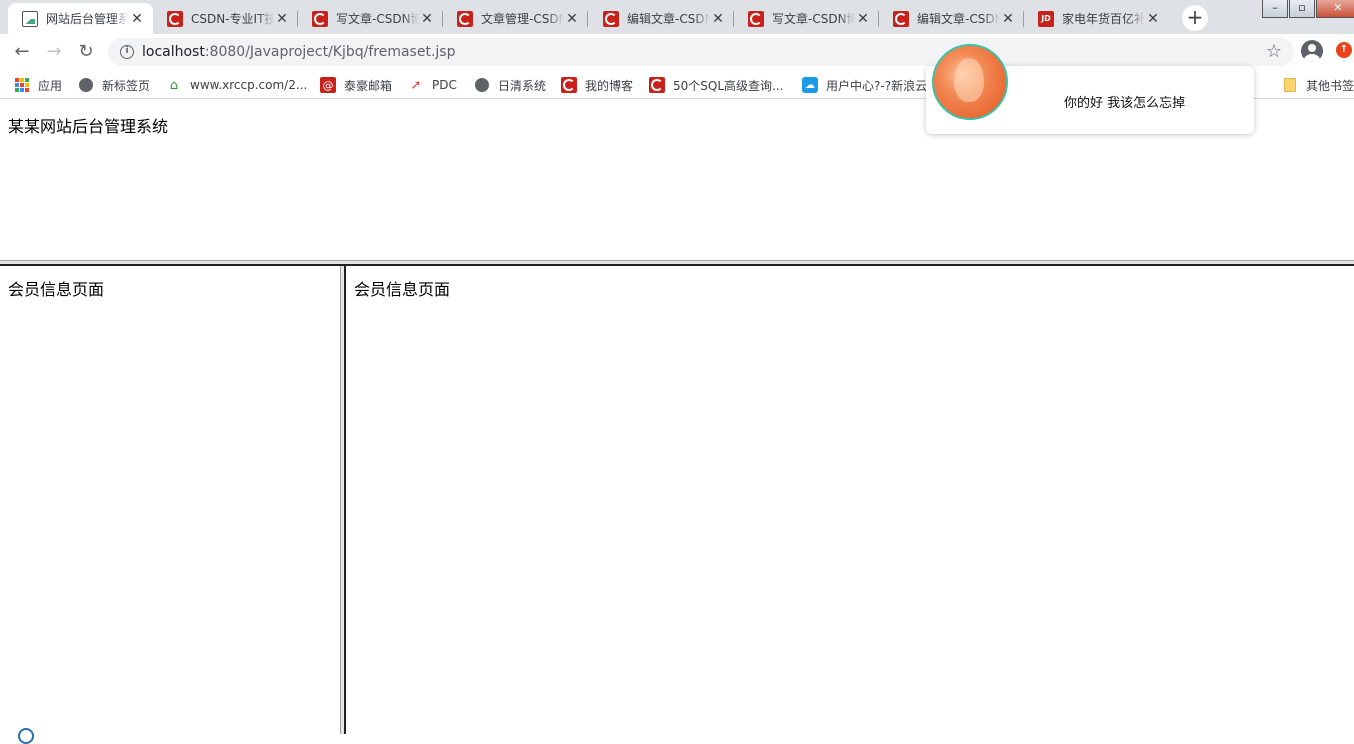 This screenshot has width=1354, height=744. What do you see at coordinates (444, 85) in the screenshot?
I see `bookmark-label: PDC` at bounding box center [444, 85].